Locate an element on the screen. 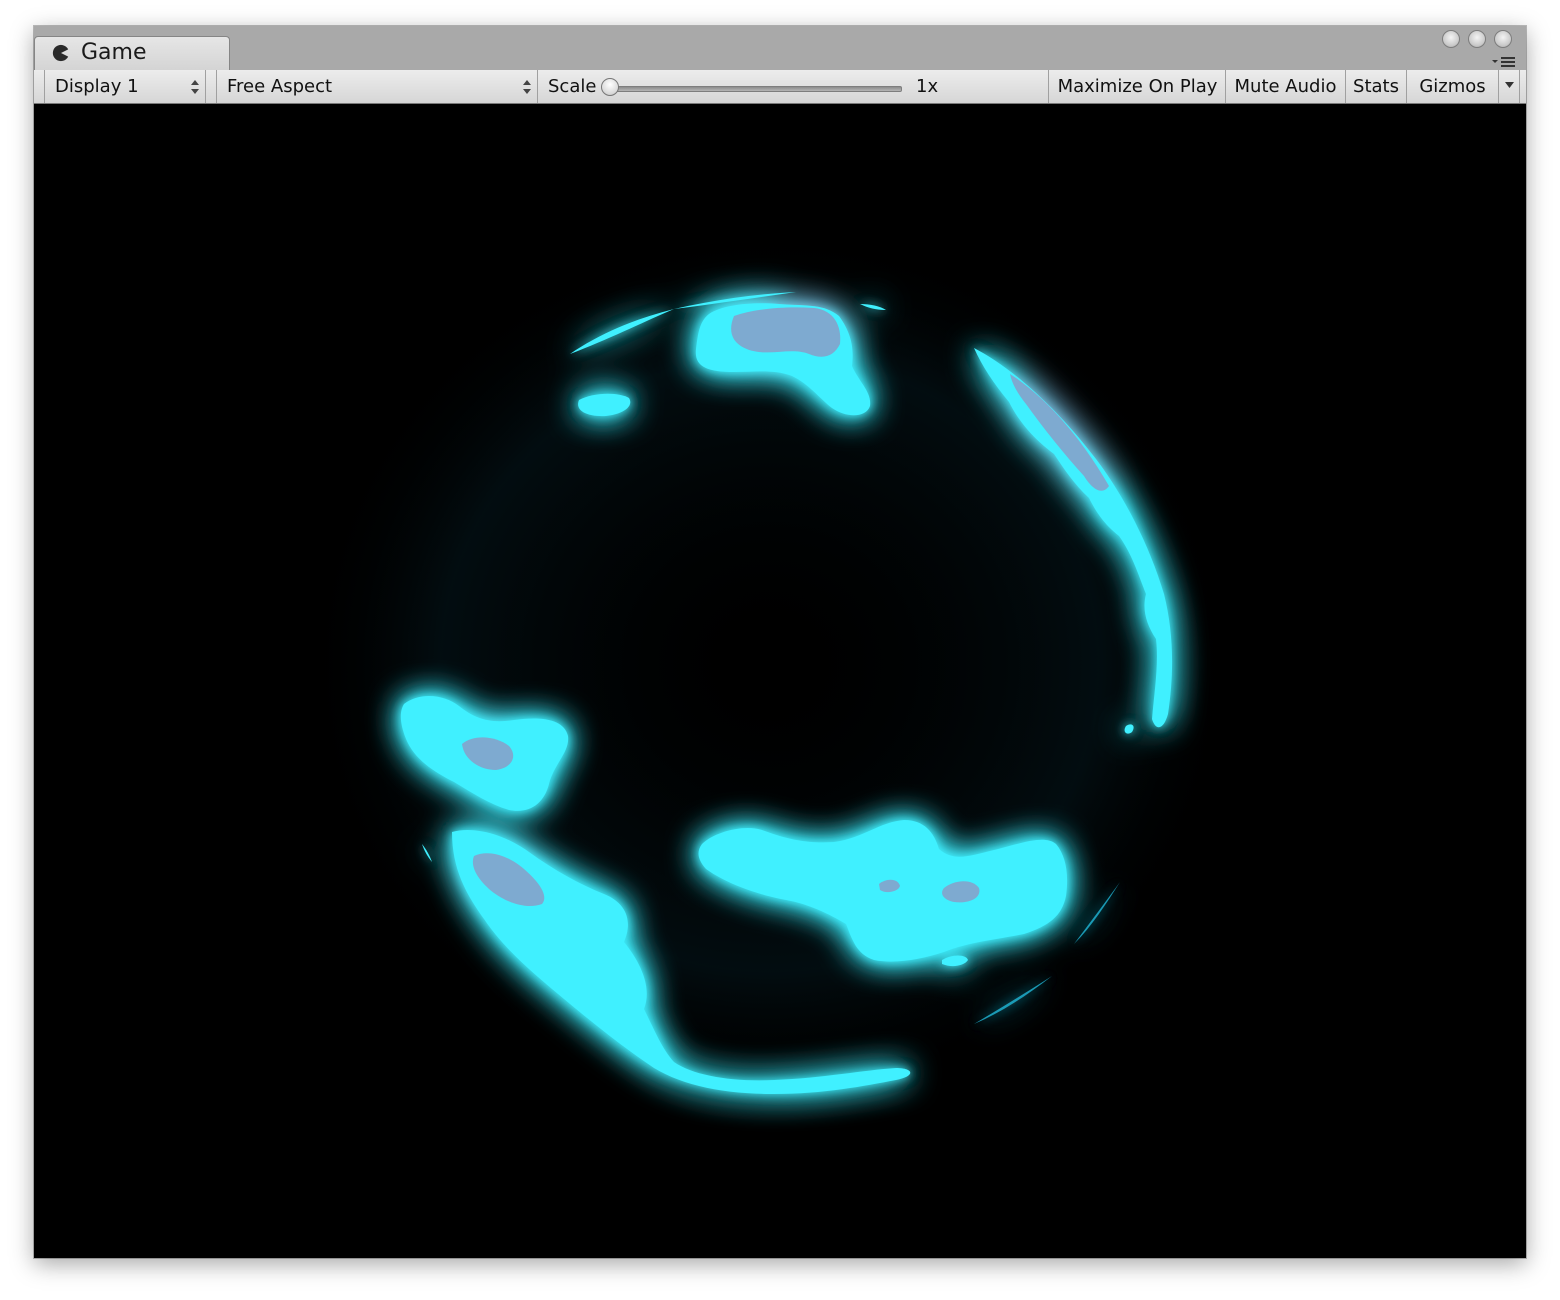 The image size is (1560, 1300). pane-menu-icon is located at coordinates (1504, 62).